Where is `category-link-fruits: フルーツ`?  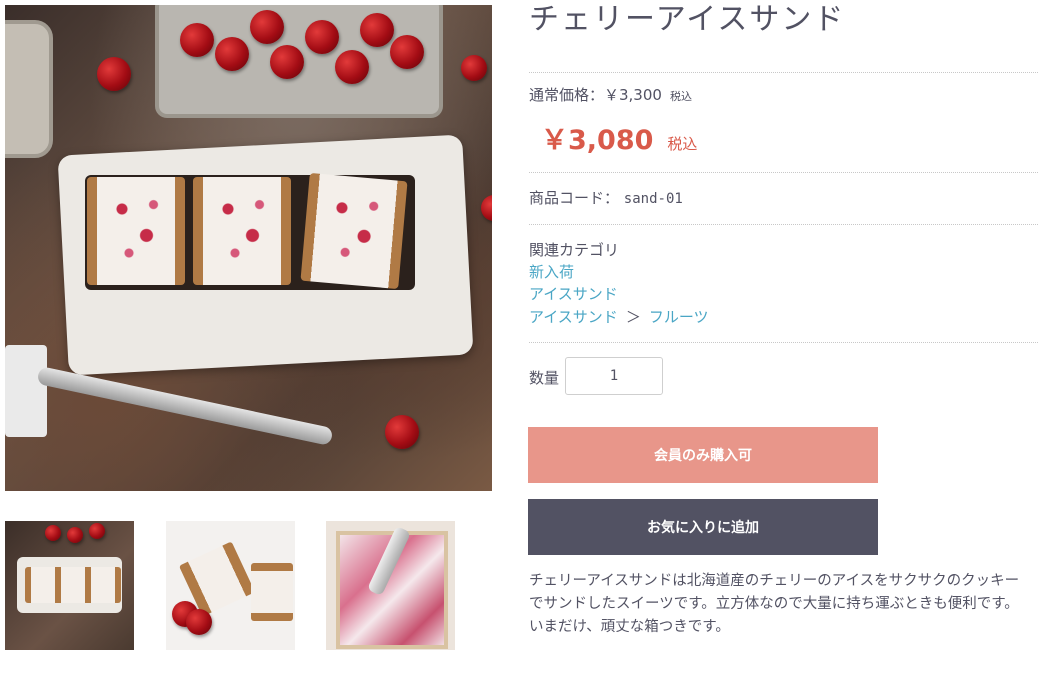
category-link-fruits: フルーツ is located at coordinates (679, 317).